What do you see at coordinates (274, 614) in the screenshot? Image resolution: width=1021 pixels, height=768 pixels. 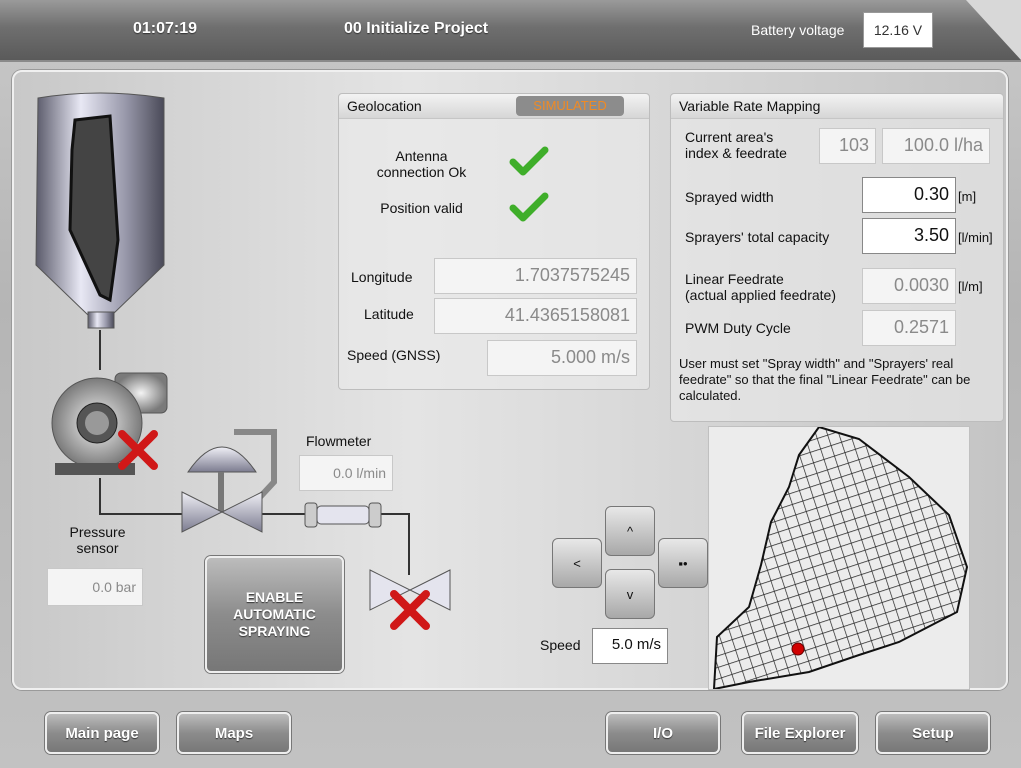 I see `enable-spraying-button: ENABLE AUTOMATIC SPRAYING` at bounding box center [274, 614].